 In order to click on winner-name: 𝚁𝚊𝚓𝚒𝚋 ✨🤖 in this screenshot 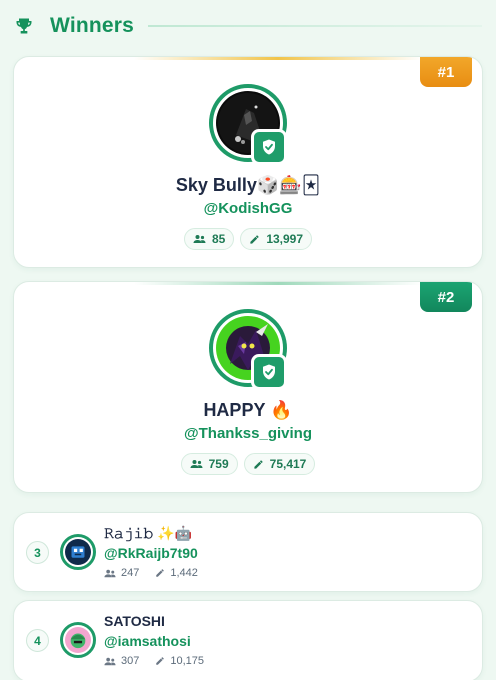, I will do `click(148, 533)`.